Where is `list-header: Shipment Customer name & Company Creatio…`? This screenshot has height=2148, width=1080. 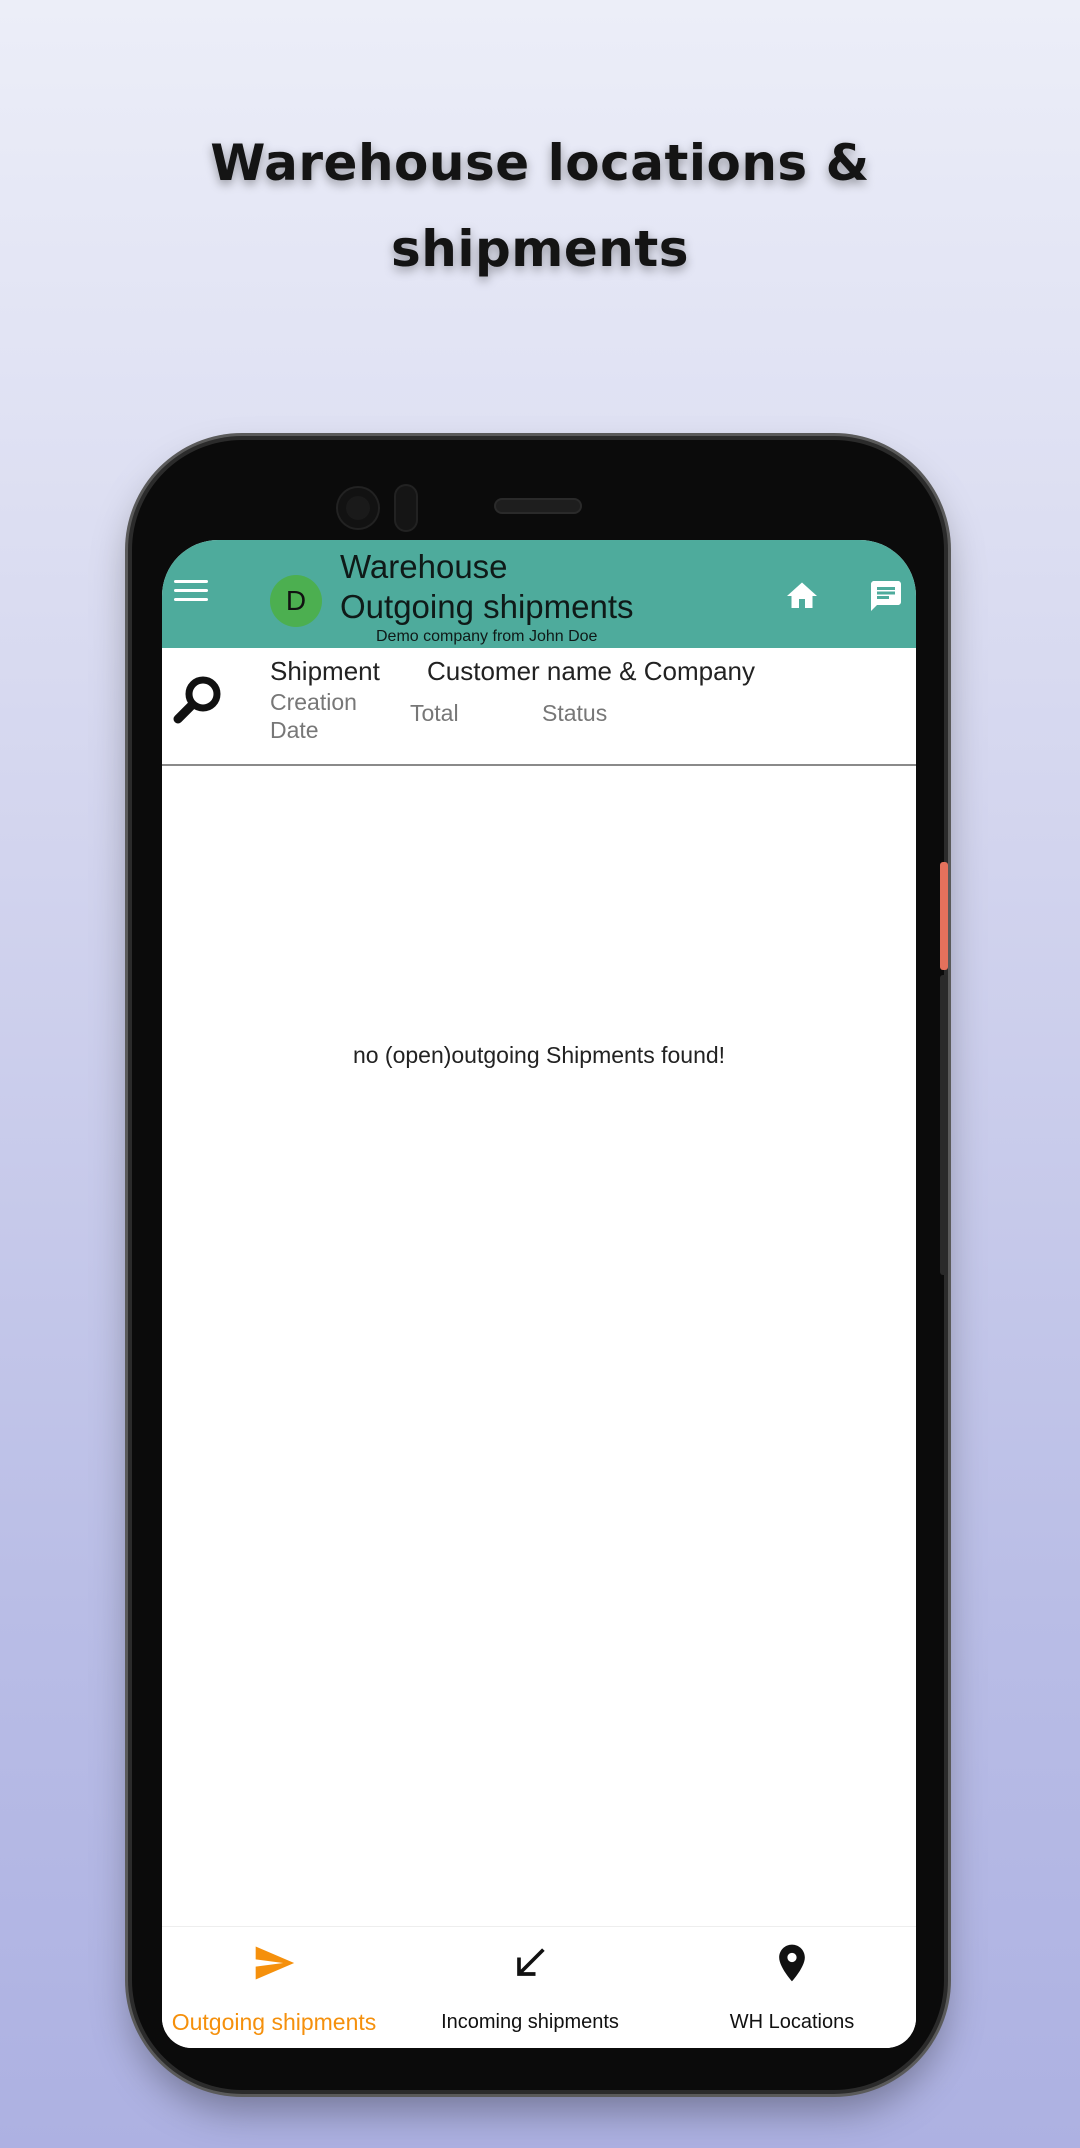
list-header: Shipment Customer name & Company Creatio… is located at coordinates (539, 707).